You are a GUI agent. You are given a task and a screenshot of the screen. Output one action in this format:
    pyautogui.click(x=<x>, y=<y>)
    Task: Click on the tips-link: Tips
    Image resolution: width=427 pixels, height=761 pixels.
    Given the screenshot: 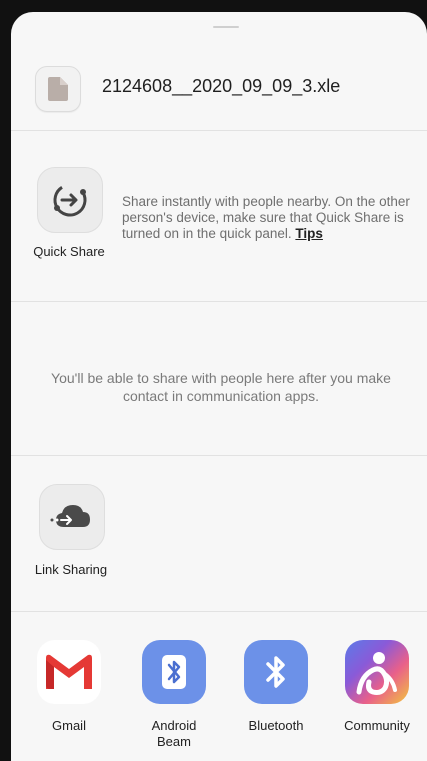 What is the action you would take?
    pyautogui.click(x=309, y=233)
    